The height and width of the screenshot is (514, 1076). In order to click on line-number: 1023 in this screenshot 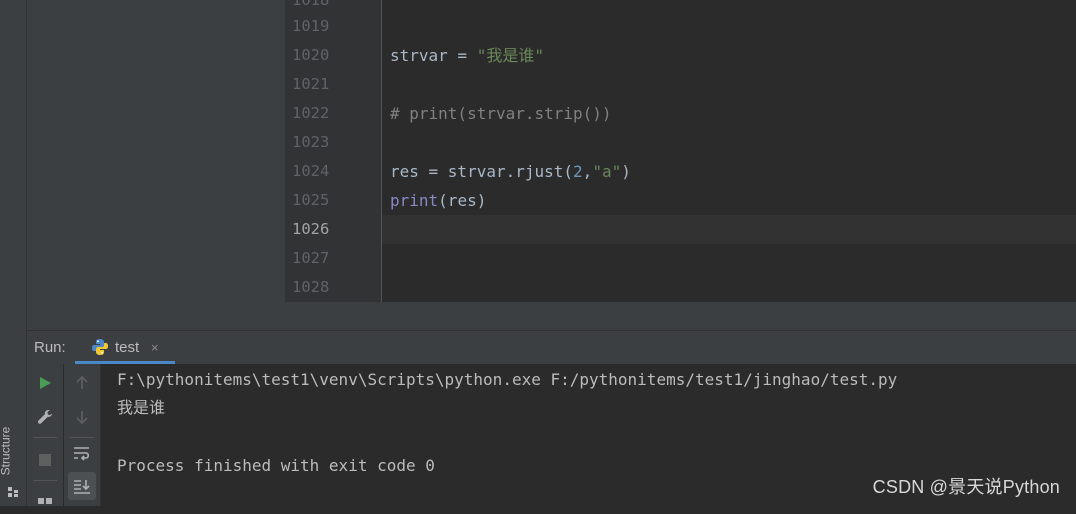, I will do `click(311, 142)`.